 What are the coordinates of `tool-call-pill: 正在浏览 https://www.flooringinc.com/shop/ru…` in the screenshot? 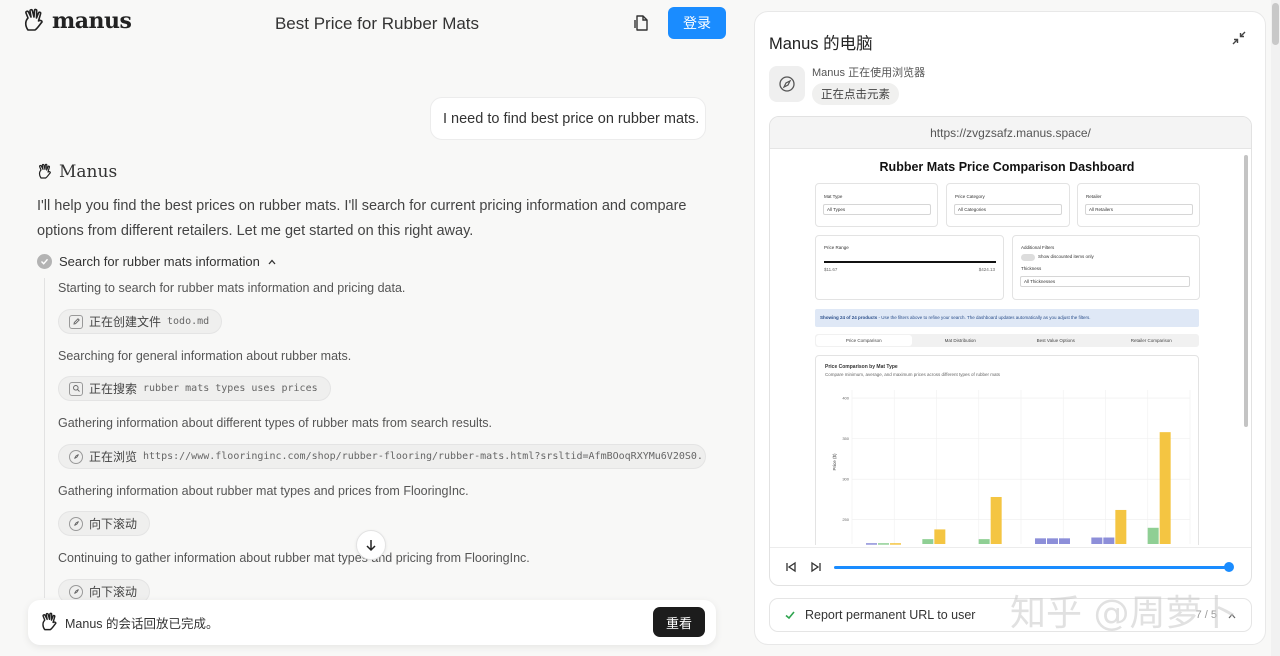 It's located at (382, 456).